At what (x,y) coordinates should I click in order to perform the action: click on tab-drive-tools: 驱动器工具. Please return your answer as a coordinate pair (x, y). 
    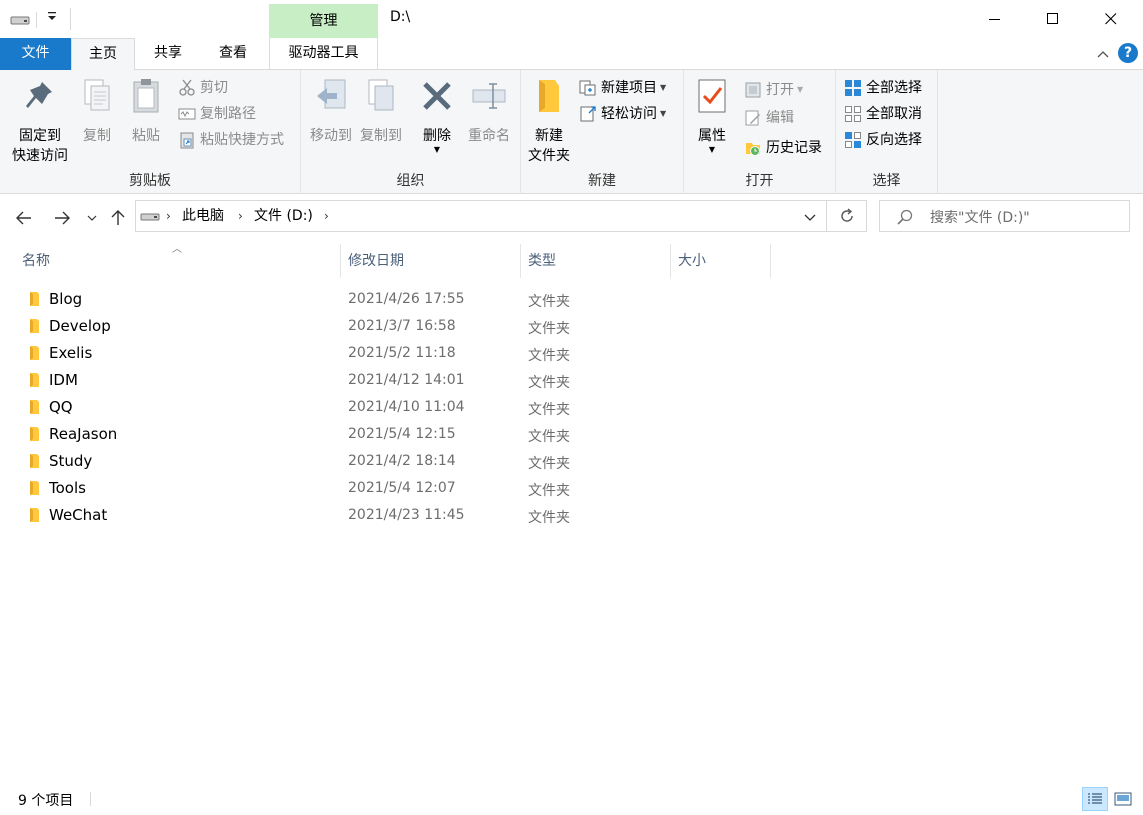
    Looking at the image, I should click on (323, 54).